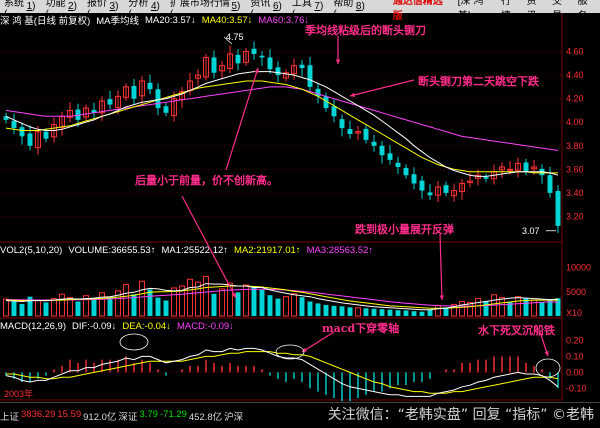  What do you see at coordinates (361, 328) in the screenshot?
I see `annotation-macd-cross: macd下穿零轴` at bounding box center [361, 328].